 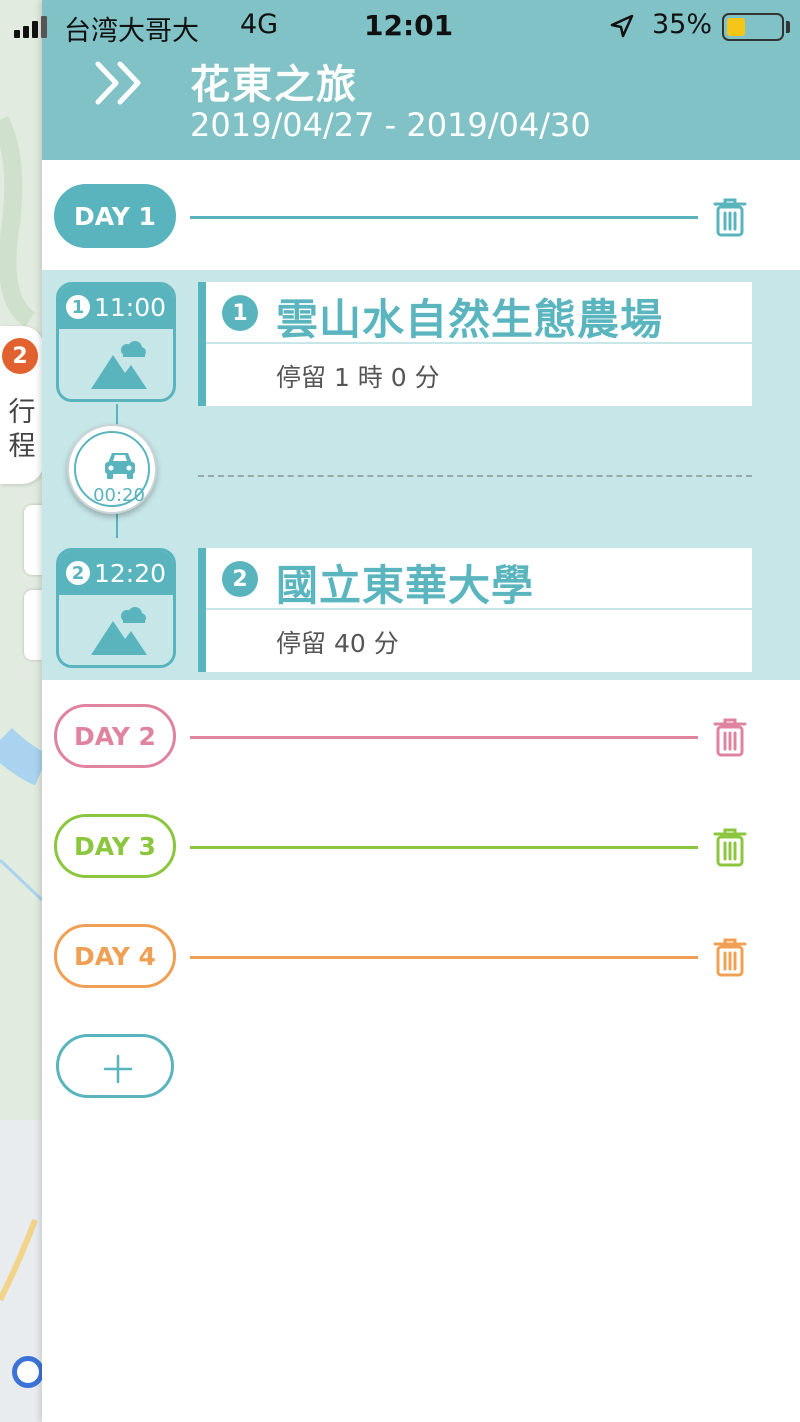 I want to click on day-row-3: DAY 3, so click(x=421, y=847).